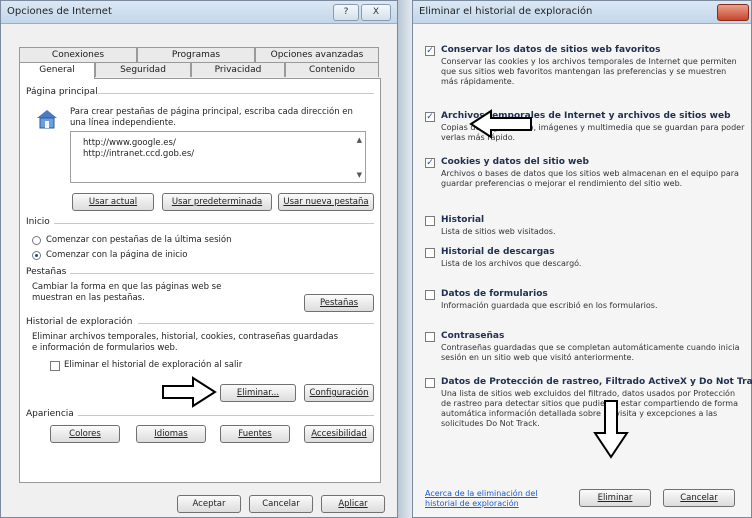 This screenshot has height=518, width=752. What do you see at coordinates (217, 202) in the screenshot?
I see `use-default-button: Usar predeterminada` at bounding box center [217, 202].